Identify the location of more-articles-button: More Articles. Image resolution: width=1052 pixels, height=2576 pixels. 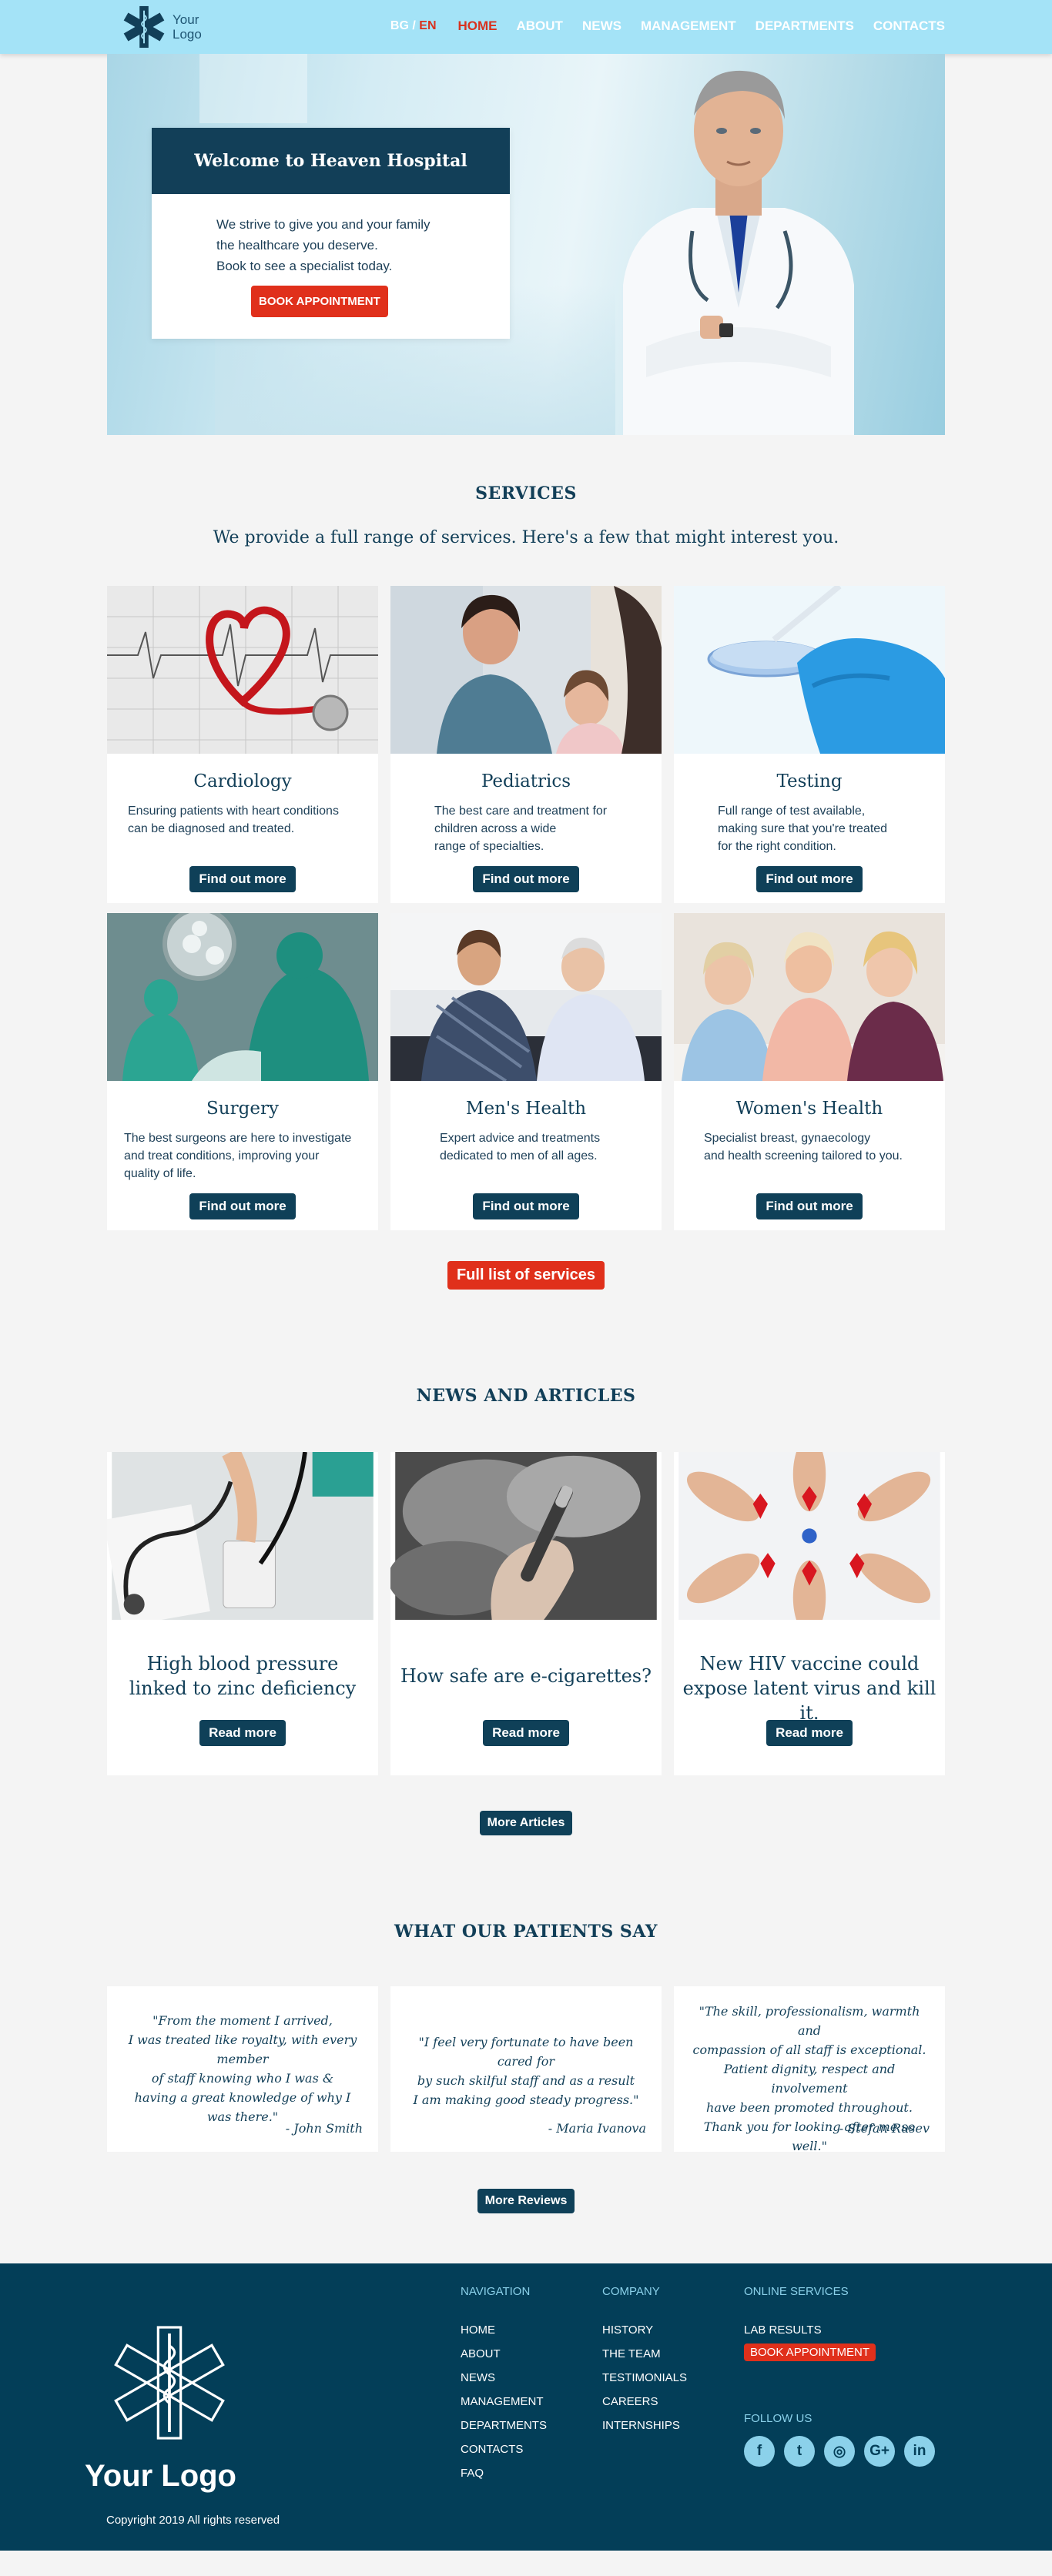
(526, 1823).